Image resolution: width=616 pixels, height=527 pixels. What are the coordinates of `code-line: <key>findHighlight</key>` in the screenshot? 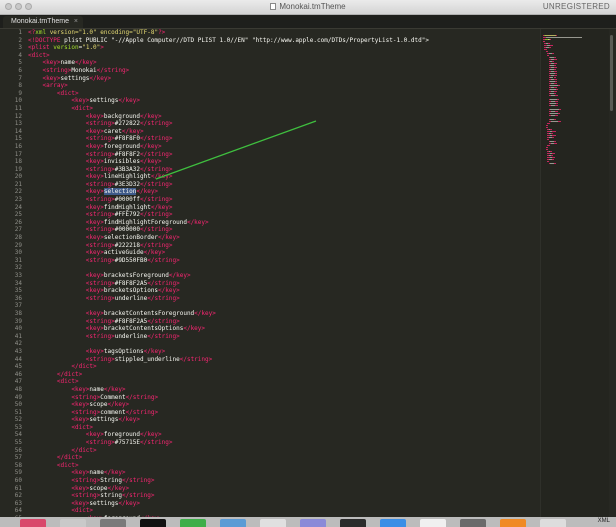 It's located at (284, 208).